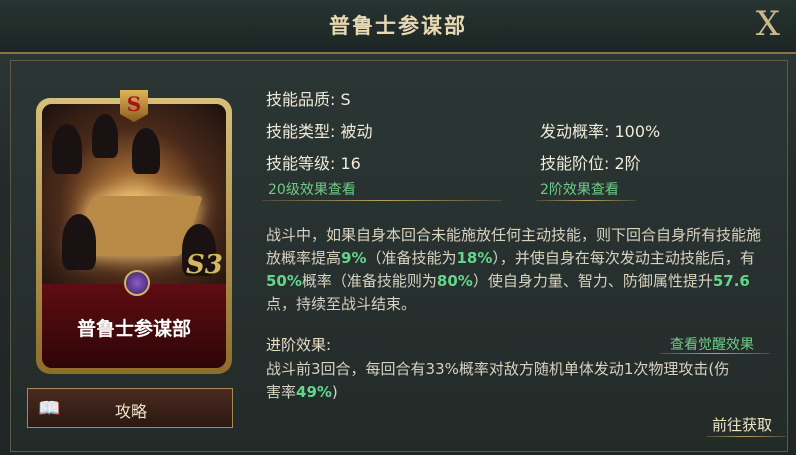  I want to click on chance-row: 发动概率: 100%, so click(600, 130).